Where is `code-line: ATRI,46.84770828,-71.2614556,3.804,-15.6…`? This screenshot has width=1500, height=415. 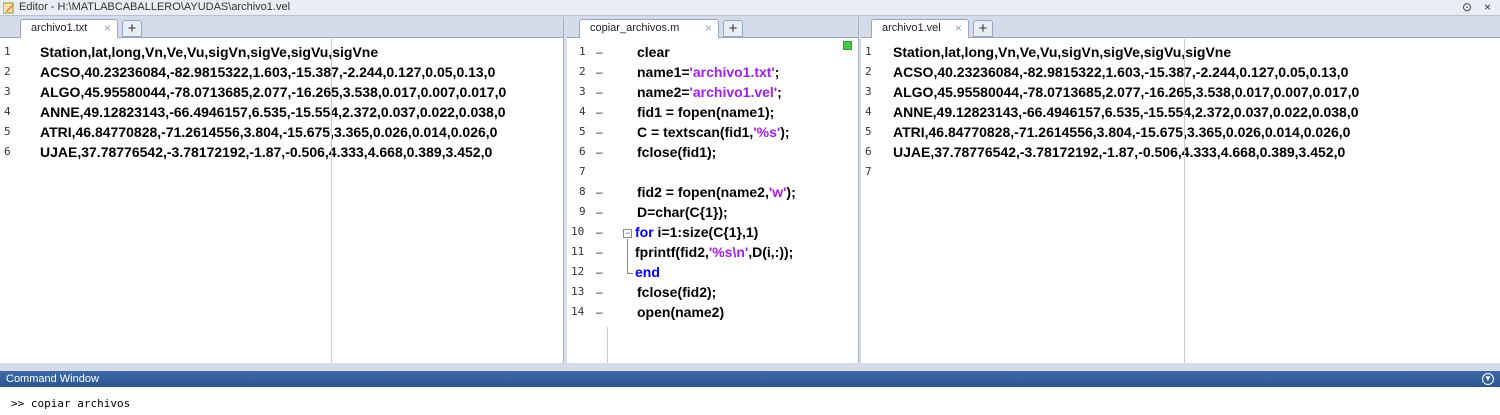
code-line: ATRI,46.84770828,-71.2614556,3.804,-15.6… is located at coordinates (1122, 132).